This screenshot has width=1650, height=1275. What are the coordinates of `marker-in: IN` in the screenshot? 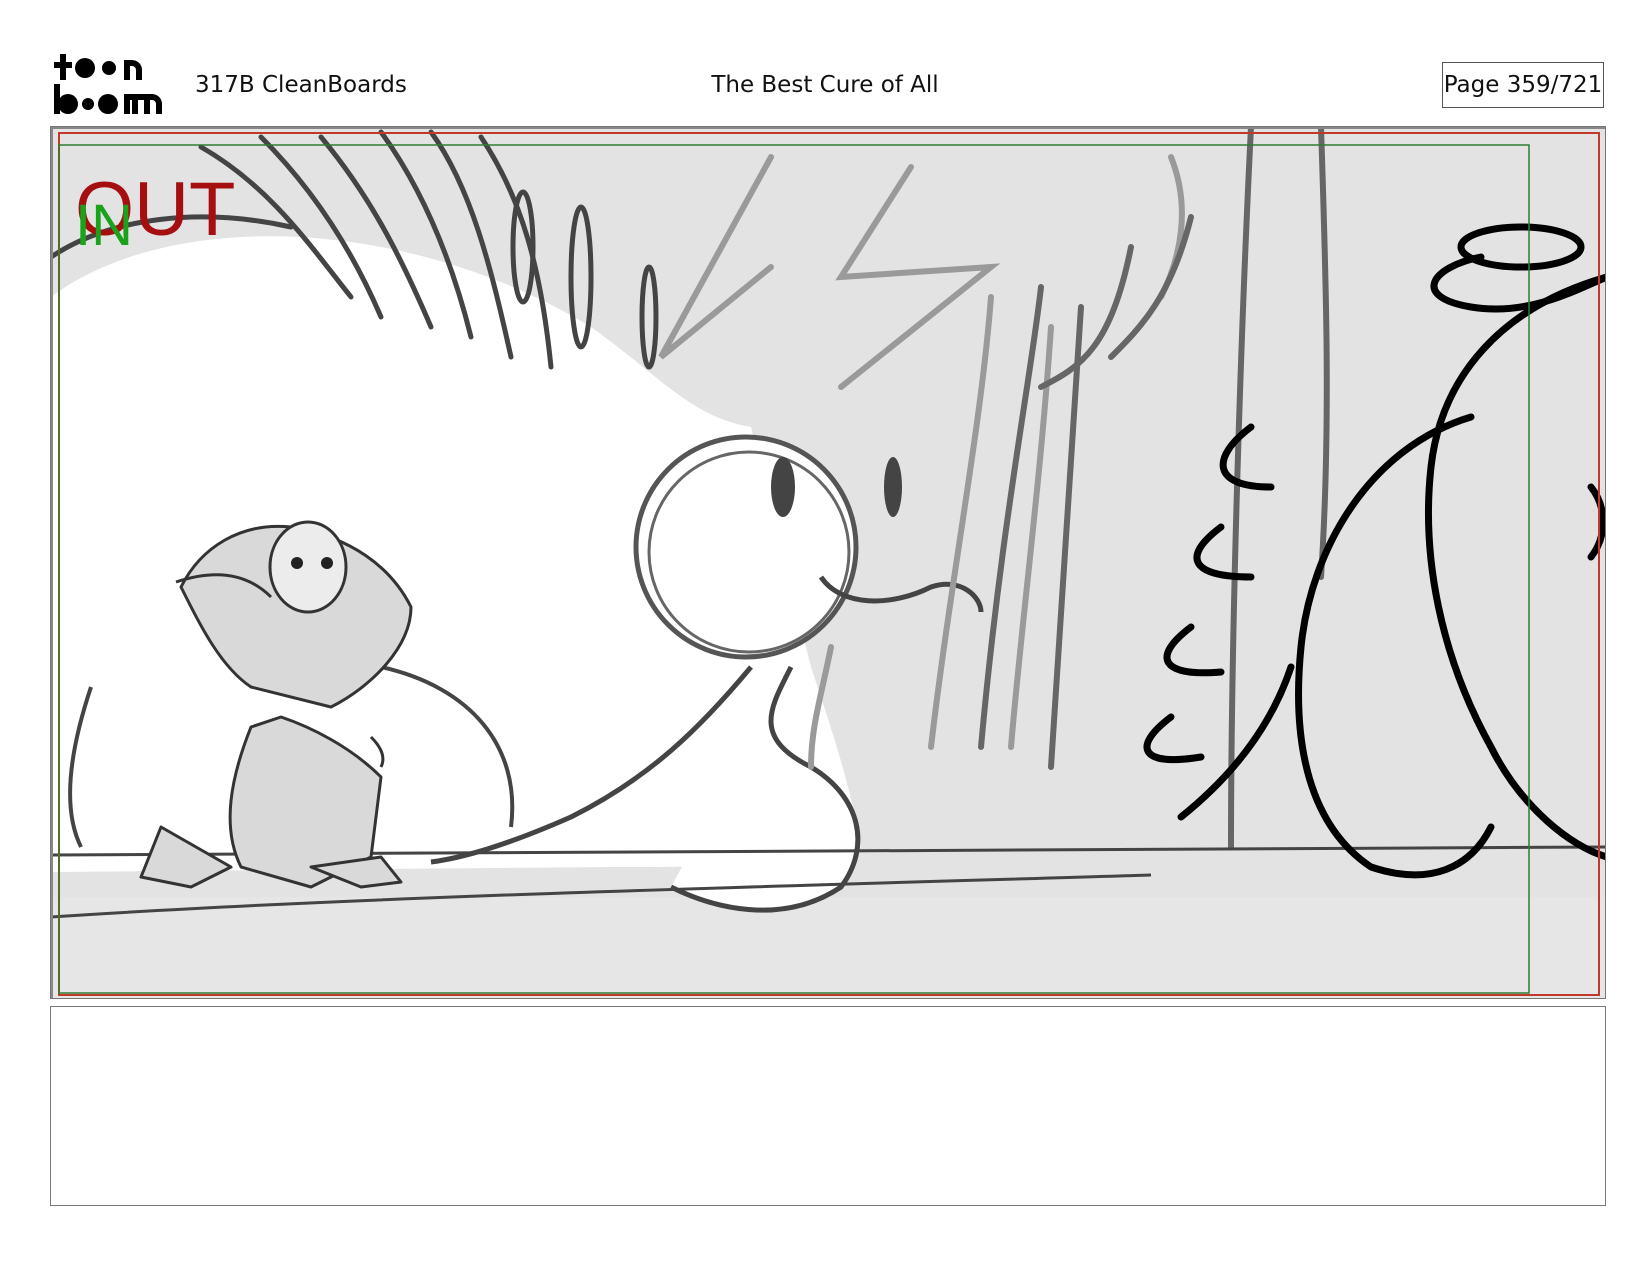 It's located at (104, 225).